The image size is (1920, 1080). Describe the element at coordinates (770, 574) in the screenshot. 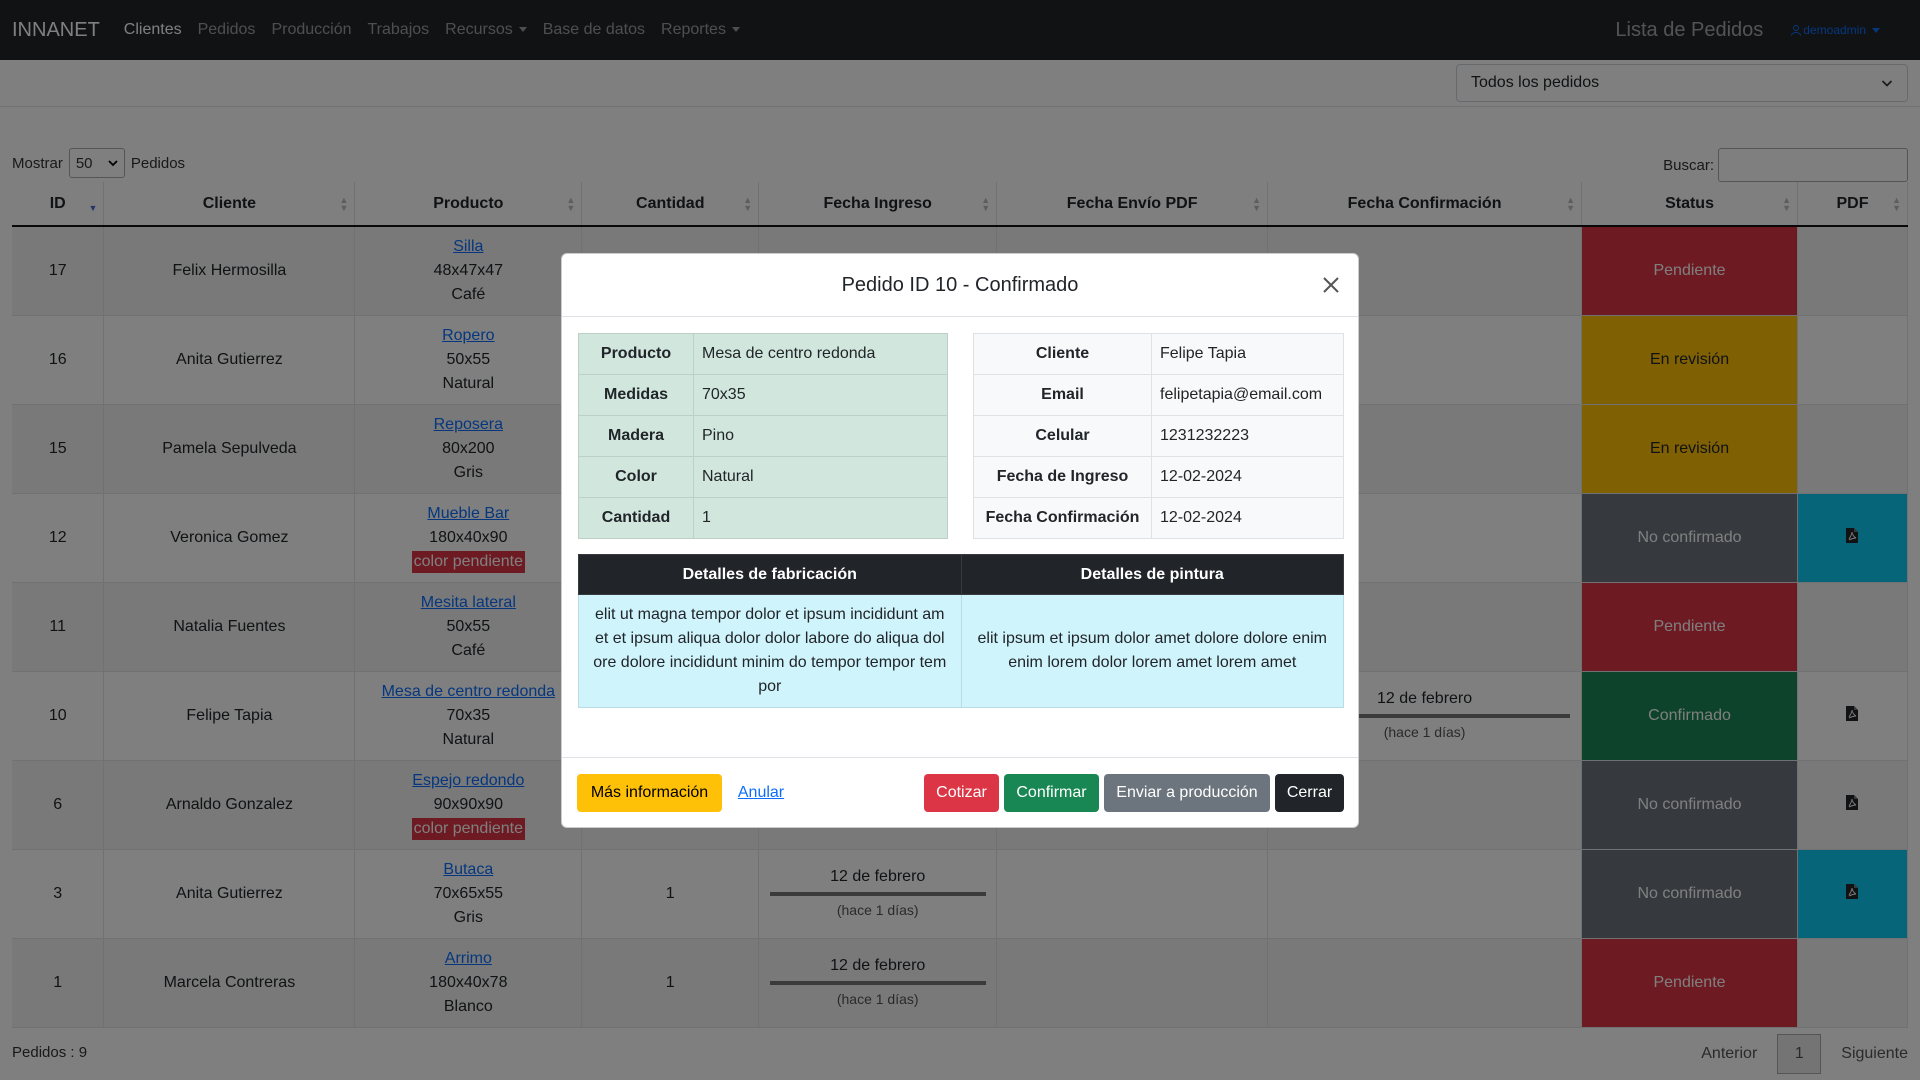

I see `fabricacion-header: Detalles de fabricación` at that location.